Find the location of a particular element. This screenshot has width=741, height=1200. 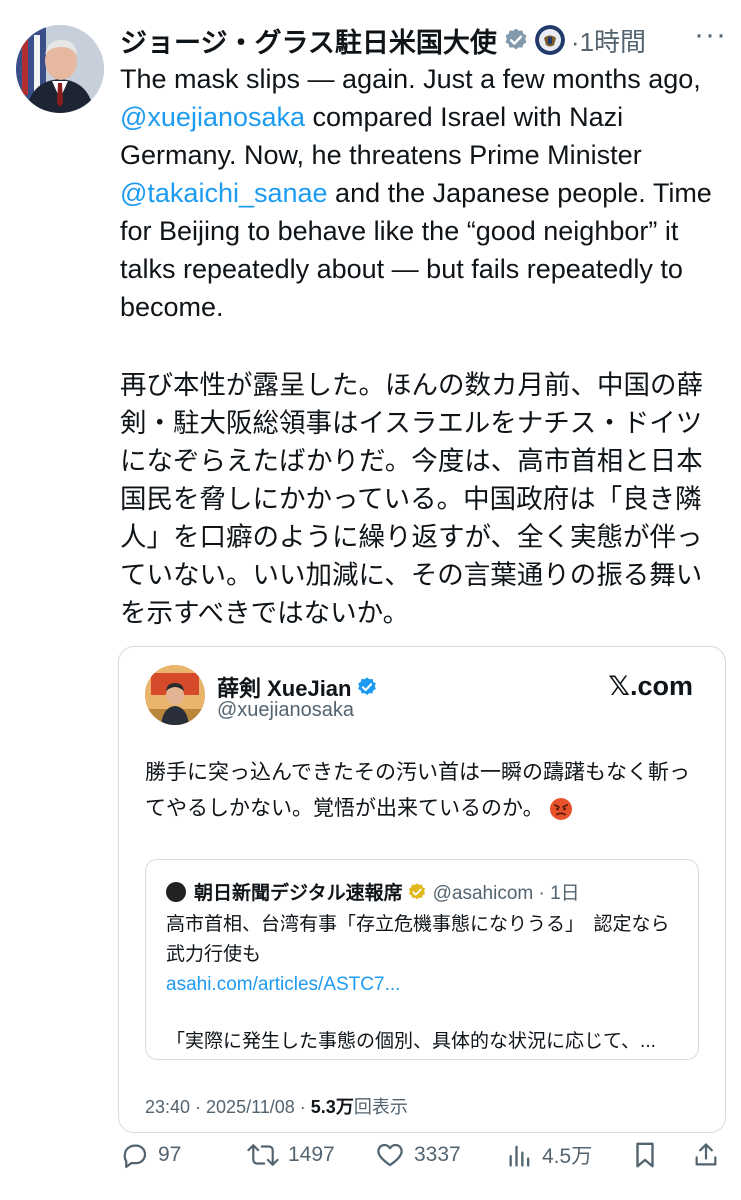

post-header: ジョージ・グラス駐日米国大使 ·1時間 ··· is located at coordinates (423, 40).